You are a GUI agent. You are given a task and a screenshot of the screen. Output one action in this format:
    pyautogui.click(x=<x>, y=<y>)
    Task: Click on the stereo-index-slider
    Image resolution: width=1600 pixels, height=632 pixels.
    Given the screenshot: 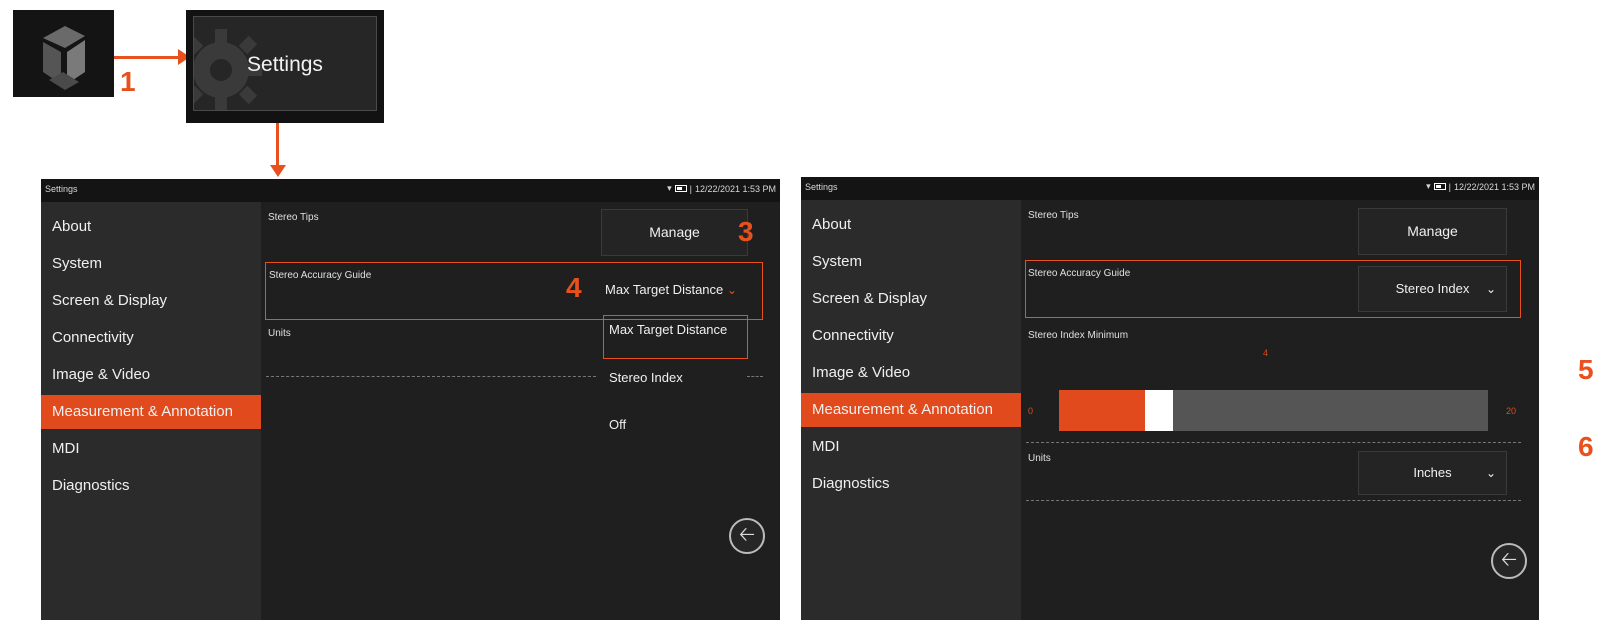 What is the action you would take?
    pyautogui.click(x=1273, y=410)
    